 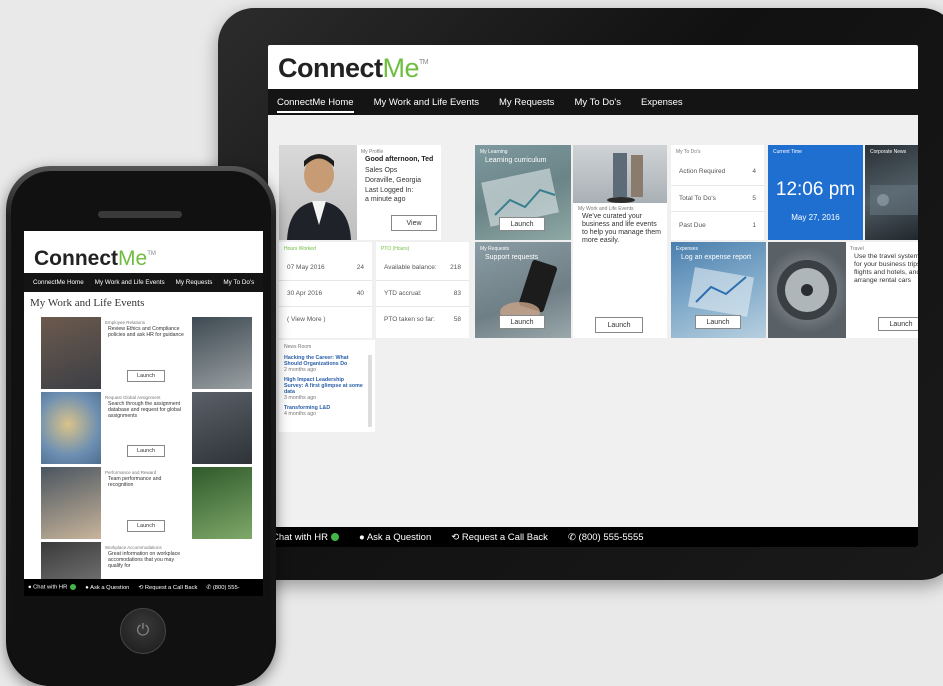 I want to click on profile-greeting: Good afternoon, Ted, so click(x=399, y=159).